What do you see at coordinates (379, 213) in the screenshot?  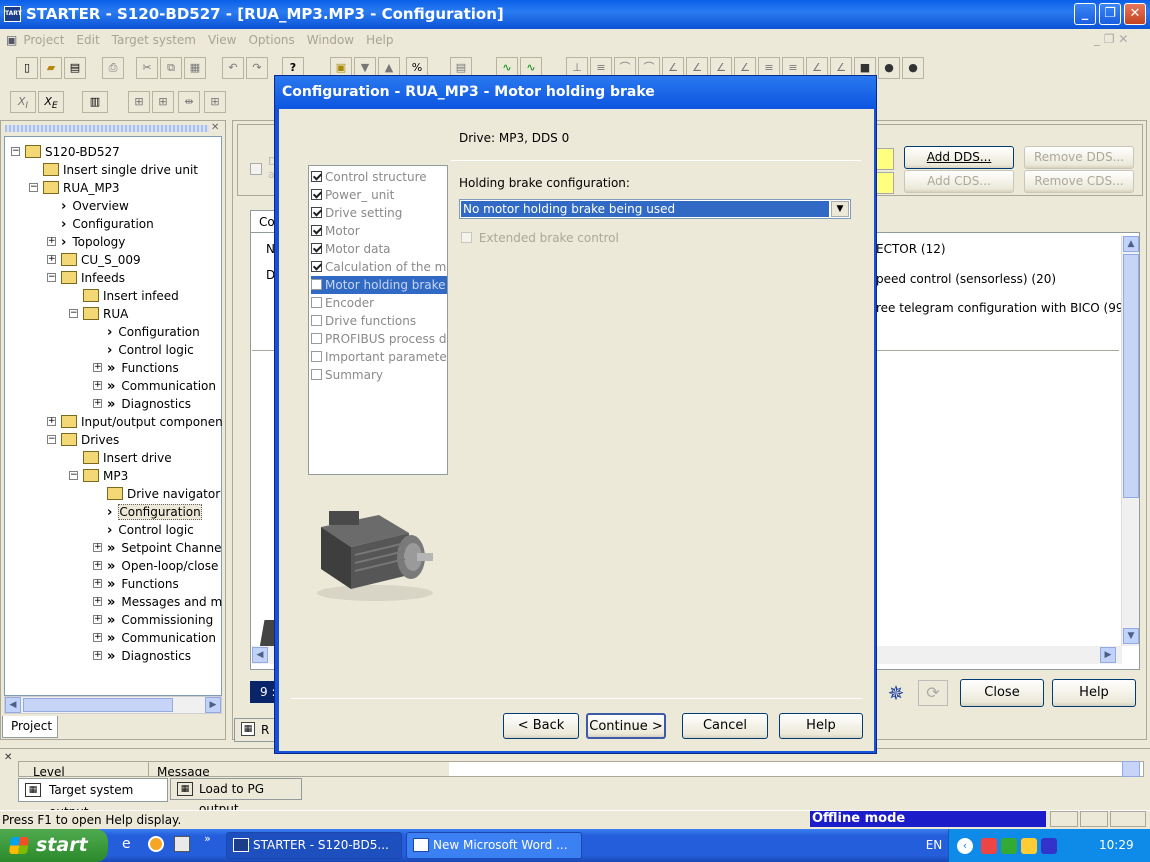 I see `wizard-step: Drive setting` at bounding box center [379, 213].